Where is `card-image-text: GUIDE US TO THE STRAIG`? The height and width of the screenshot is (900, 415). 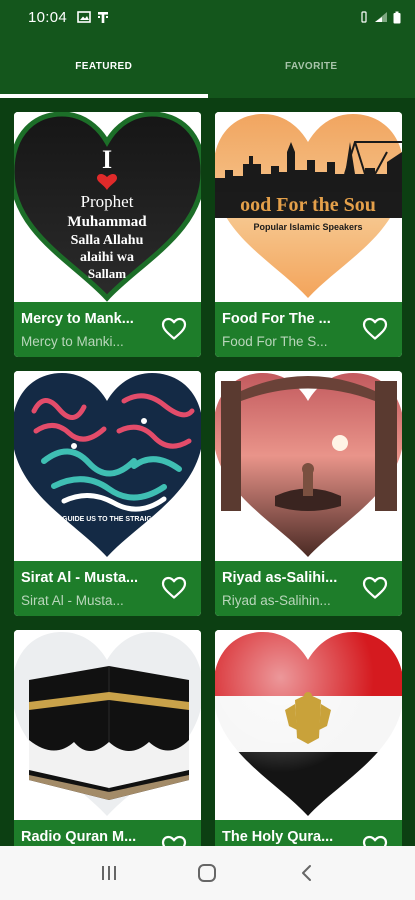
card-image-text: GUIDE US TO THE STRAIG is located at coordinates (107, 519).